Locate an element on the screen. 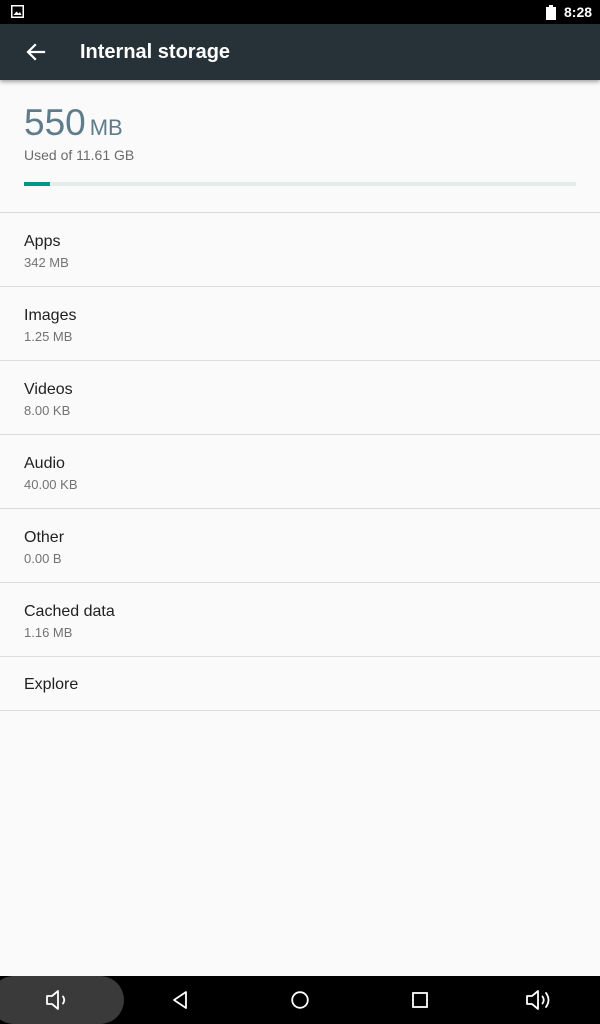  category-size: 1.16 MB is located at coordinates (48, 632).